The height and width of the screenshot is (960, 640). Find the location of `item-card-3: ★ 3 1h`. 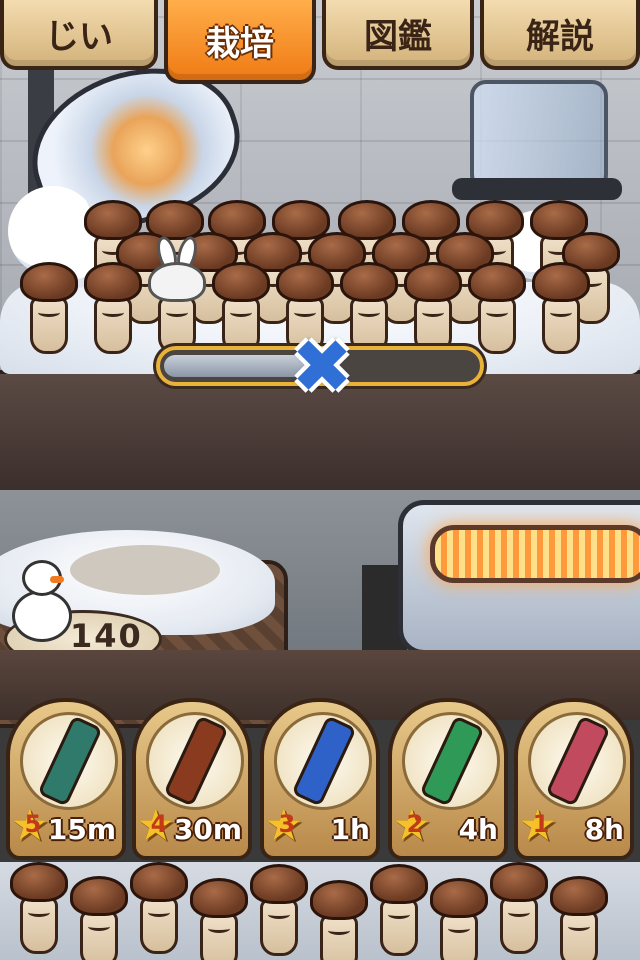

item-card-3: ★ 3 1h is located at coordinates (320, 779).